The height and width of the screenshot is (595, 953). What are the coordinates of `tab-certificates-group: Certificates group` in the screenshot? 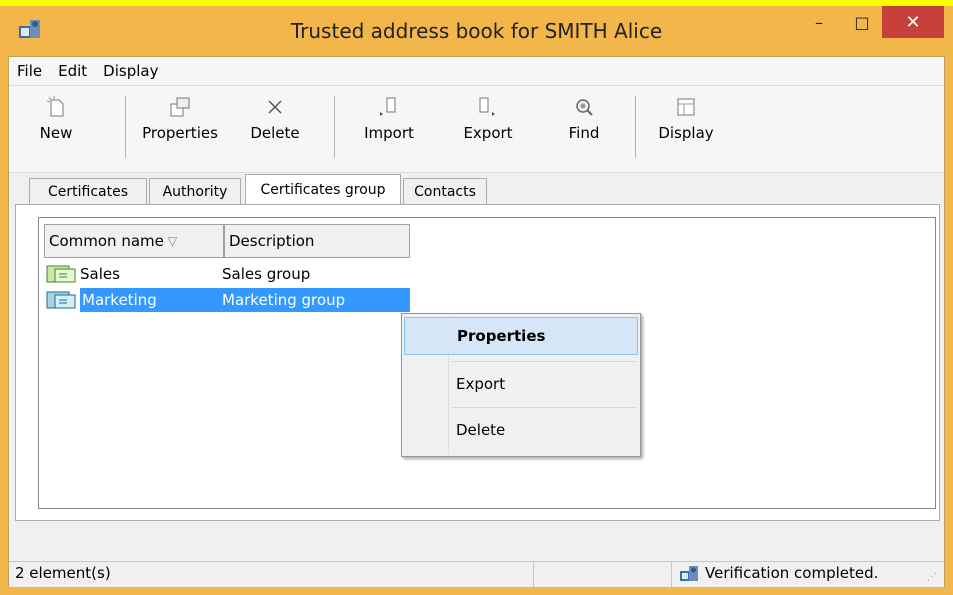 It's located at (323, 189).